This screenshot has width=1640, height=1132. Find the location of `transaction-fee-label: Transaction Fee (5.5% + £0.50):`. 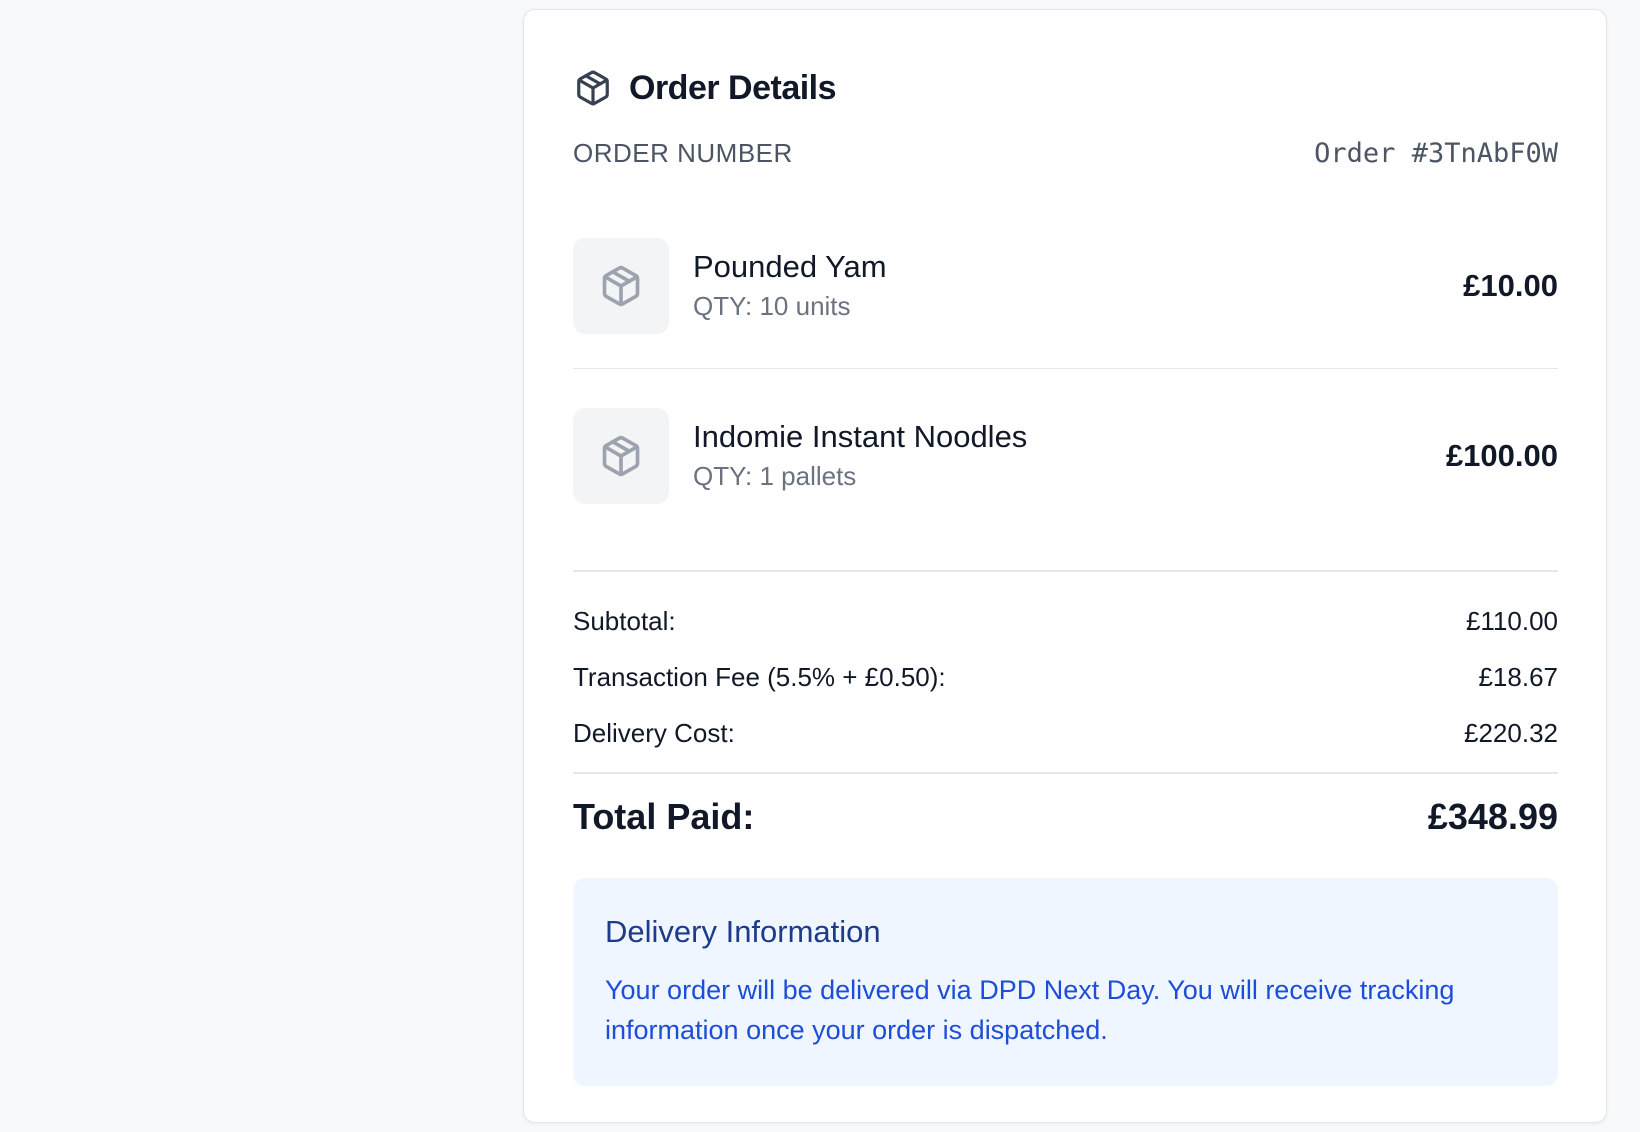

transaction-fee-label: Transaction Fee (5.5% + £0.50): is located at coordinates (759, 677).